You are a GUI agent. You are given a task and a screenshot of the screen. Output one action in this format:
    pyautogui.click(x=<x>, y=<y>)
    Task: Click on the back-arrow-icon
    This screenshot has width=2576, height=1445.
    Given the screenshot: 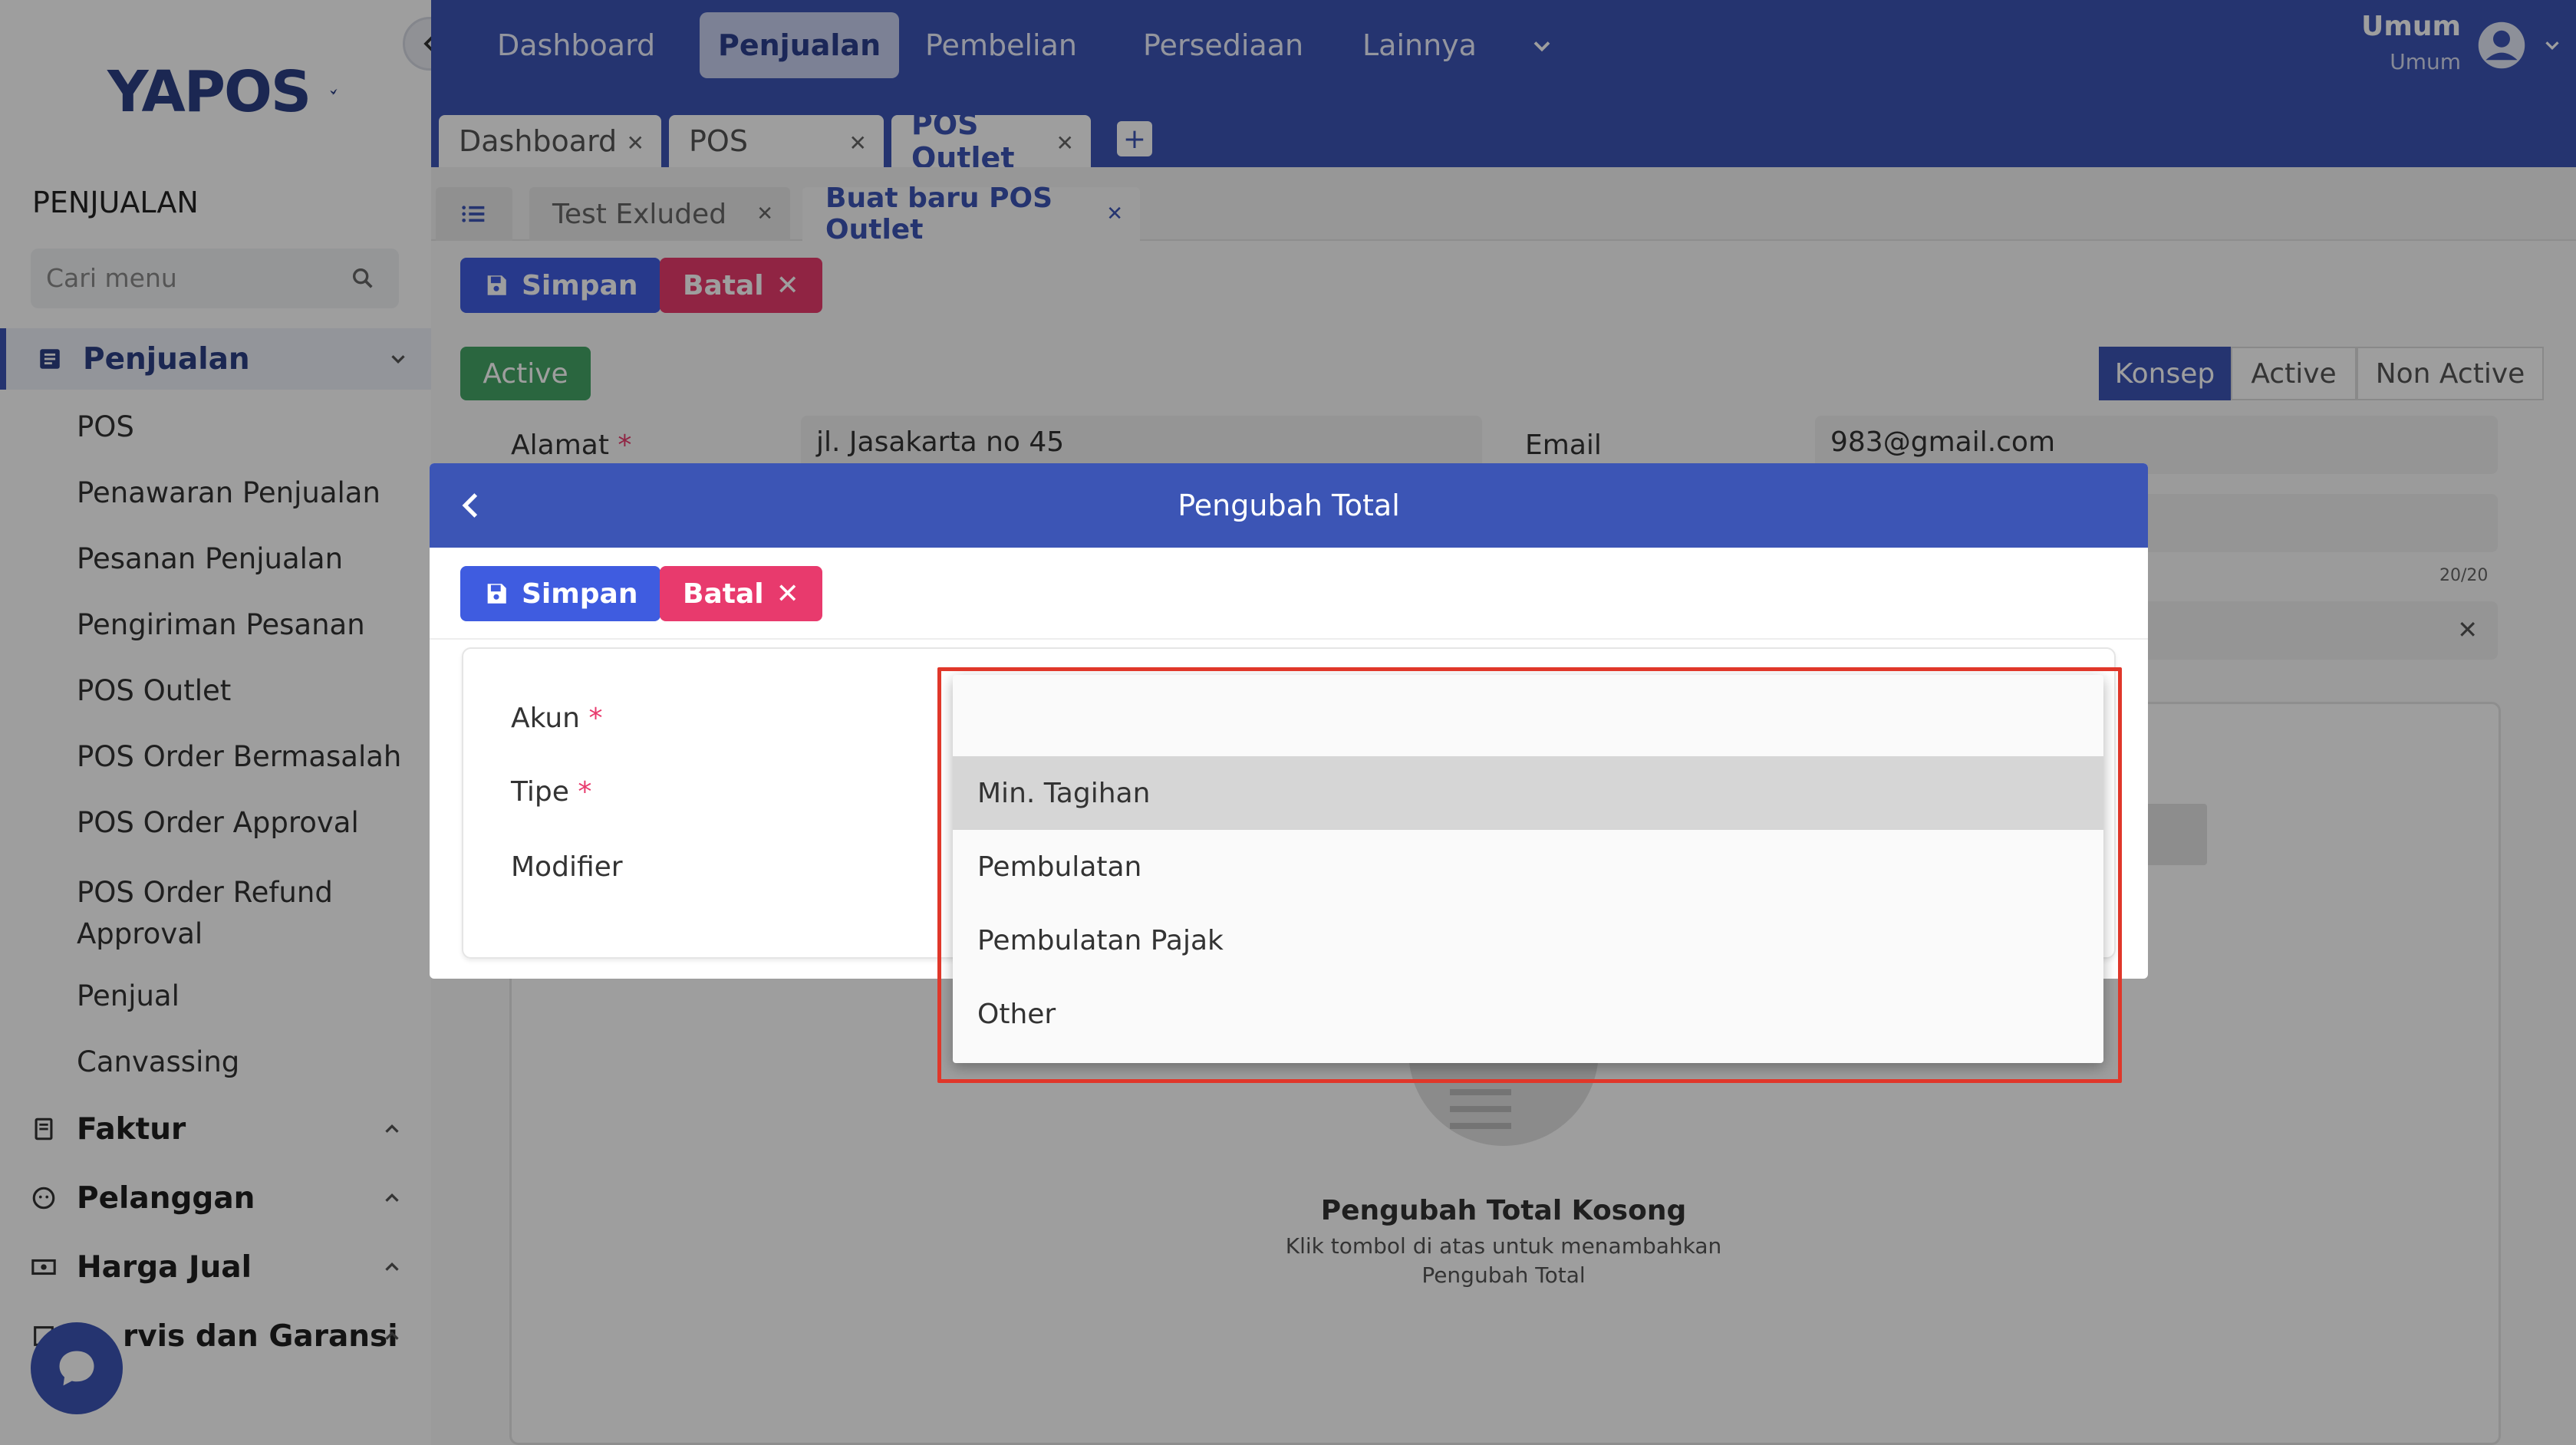 What is the action you would take?
    pyautogui.click(x=472, y=505)
    